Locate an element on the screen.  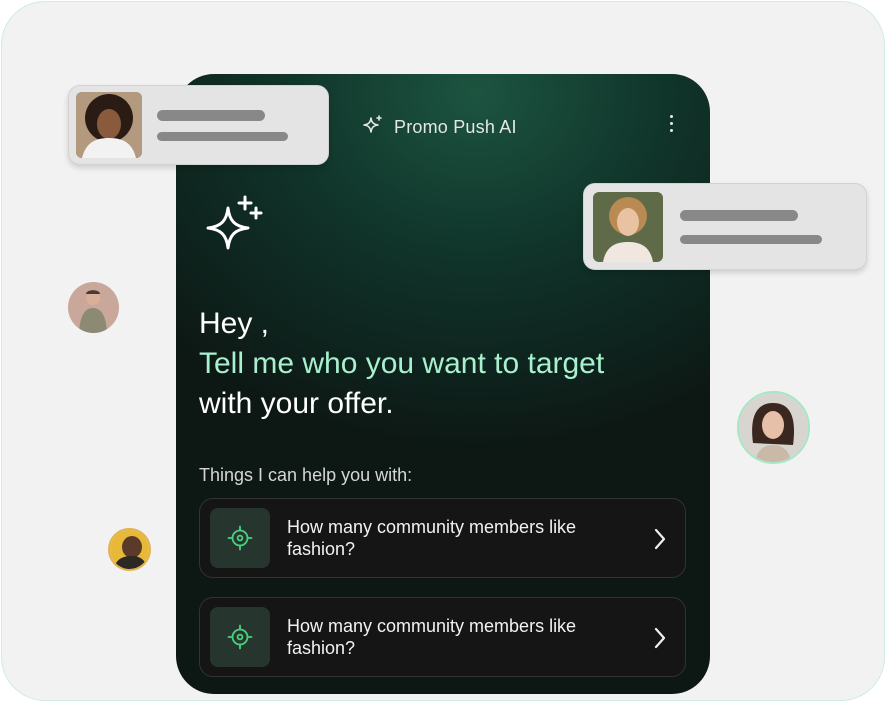
sparkles-plus-icon is located at coordinates (232, 228).